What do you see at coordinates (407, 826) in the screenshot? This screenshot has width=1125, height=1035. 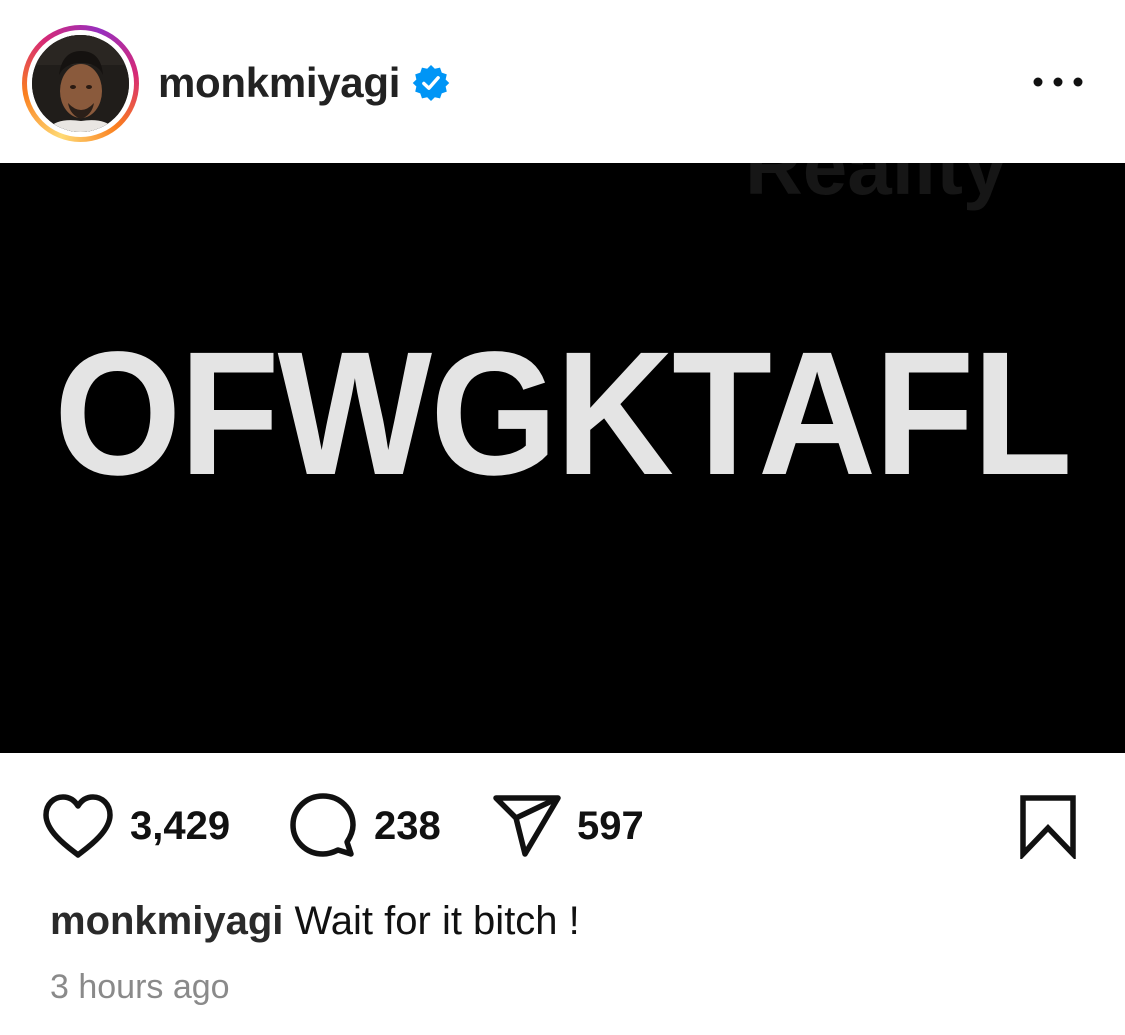 I see `comment-count: 238` at bounding box center [407, 826].